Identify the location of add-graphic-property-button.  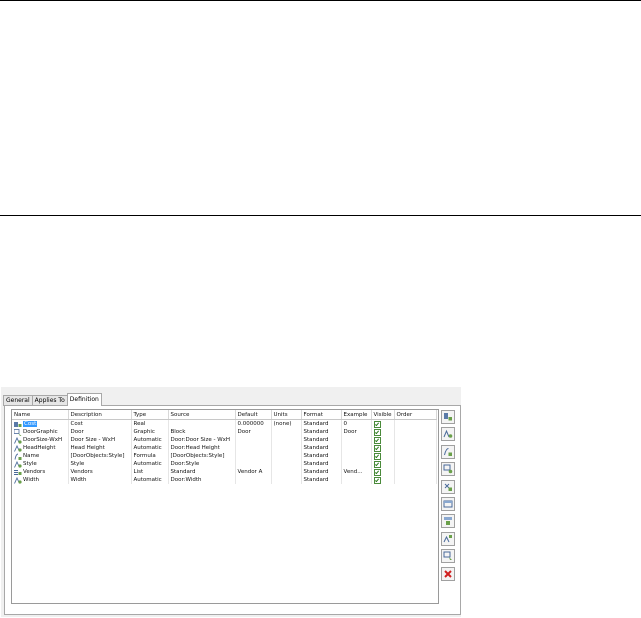
(448, 556).